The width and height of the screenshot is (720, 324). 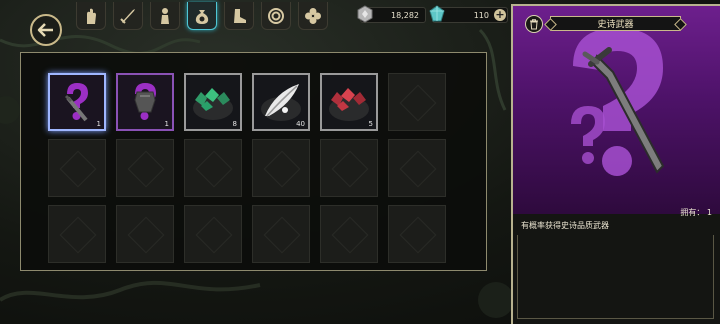 I want to click on epic-armor-icon, so click(x=145, y=101).